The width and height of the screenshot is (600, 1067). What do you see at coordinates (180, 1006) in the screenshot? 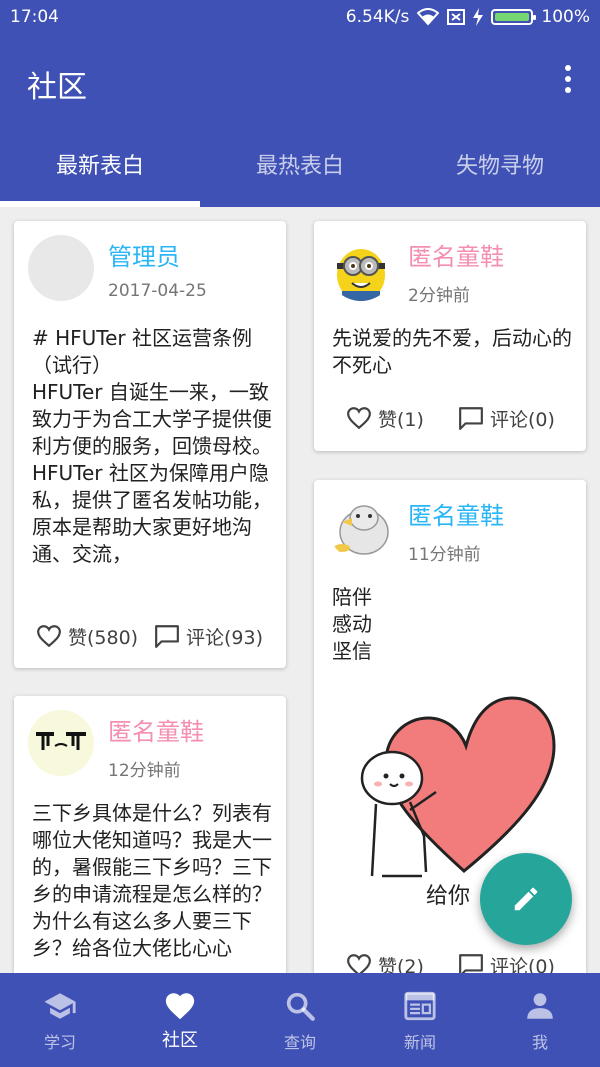
I see `heart-icon` at bounding box center [180, 1006].